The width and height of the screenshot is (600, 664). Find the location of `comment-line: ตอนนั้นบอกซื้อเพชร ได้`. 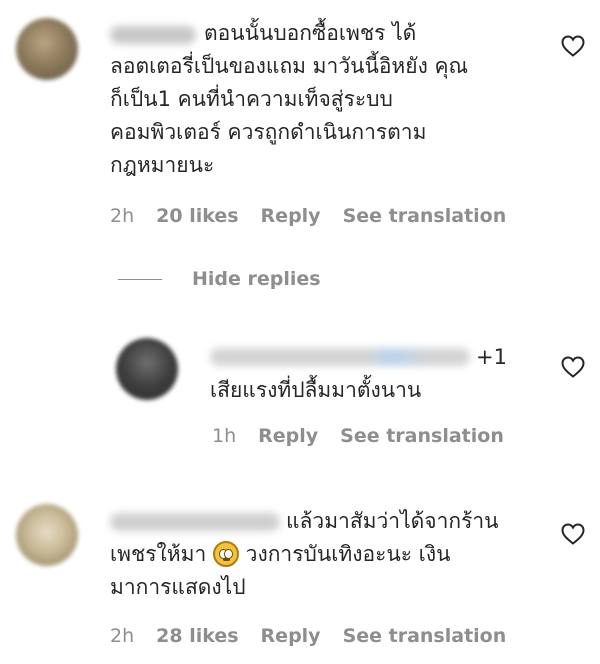

comment-line: ตอนนั้นบอกซื้อเพชร ได้ is located at coordinates (310, 33).